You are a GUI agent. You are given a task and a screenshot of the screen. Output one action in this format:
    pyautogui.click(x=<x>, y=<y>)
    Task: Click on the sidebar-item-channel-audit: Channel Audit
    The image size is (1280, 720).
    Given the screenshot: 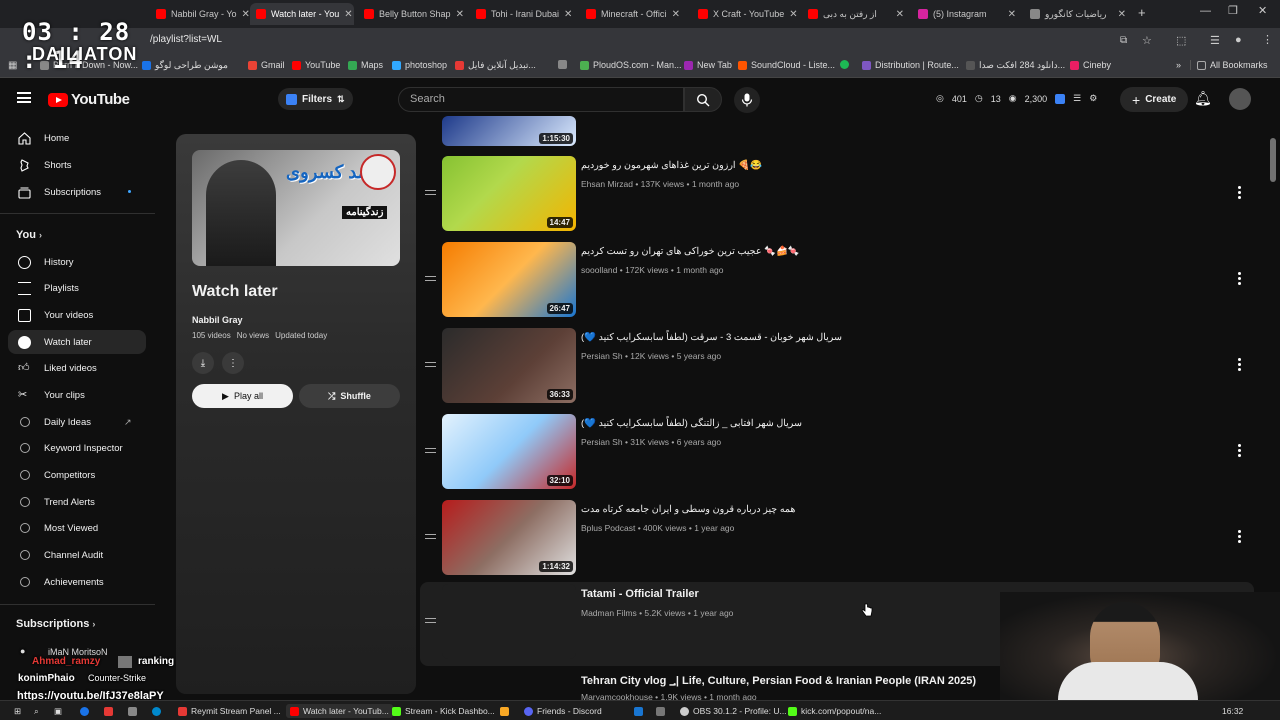 What is the action you would take?
    pyautogui.click(x=77, y=555)
    